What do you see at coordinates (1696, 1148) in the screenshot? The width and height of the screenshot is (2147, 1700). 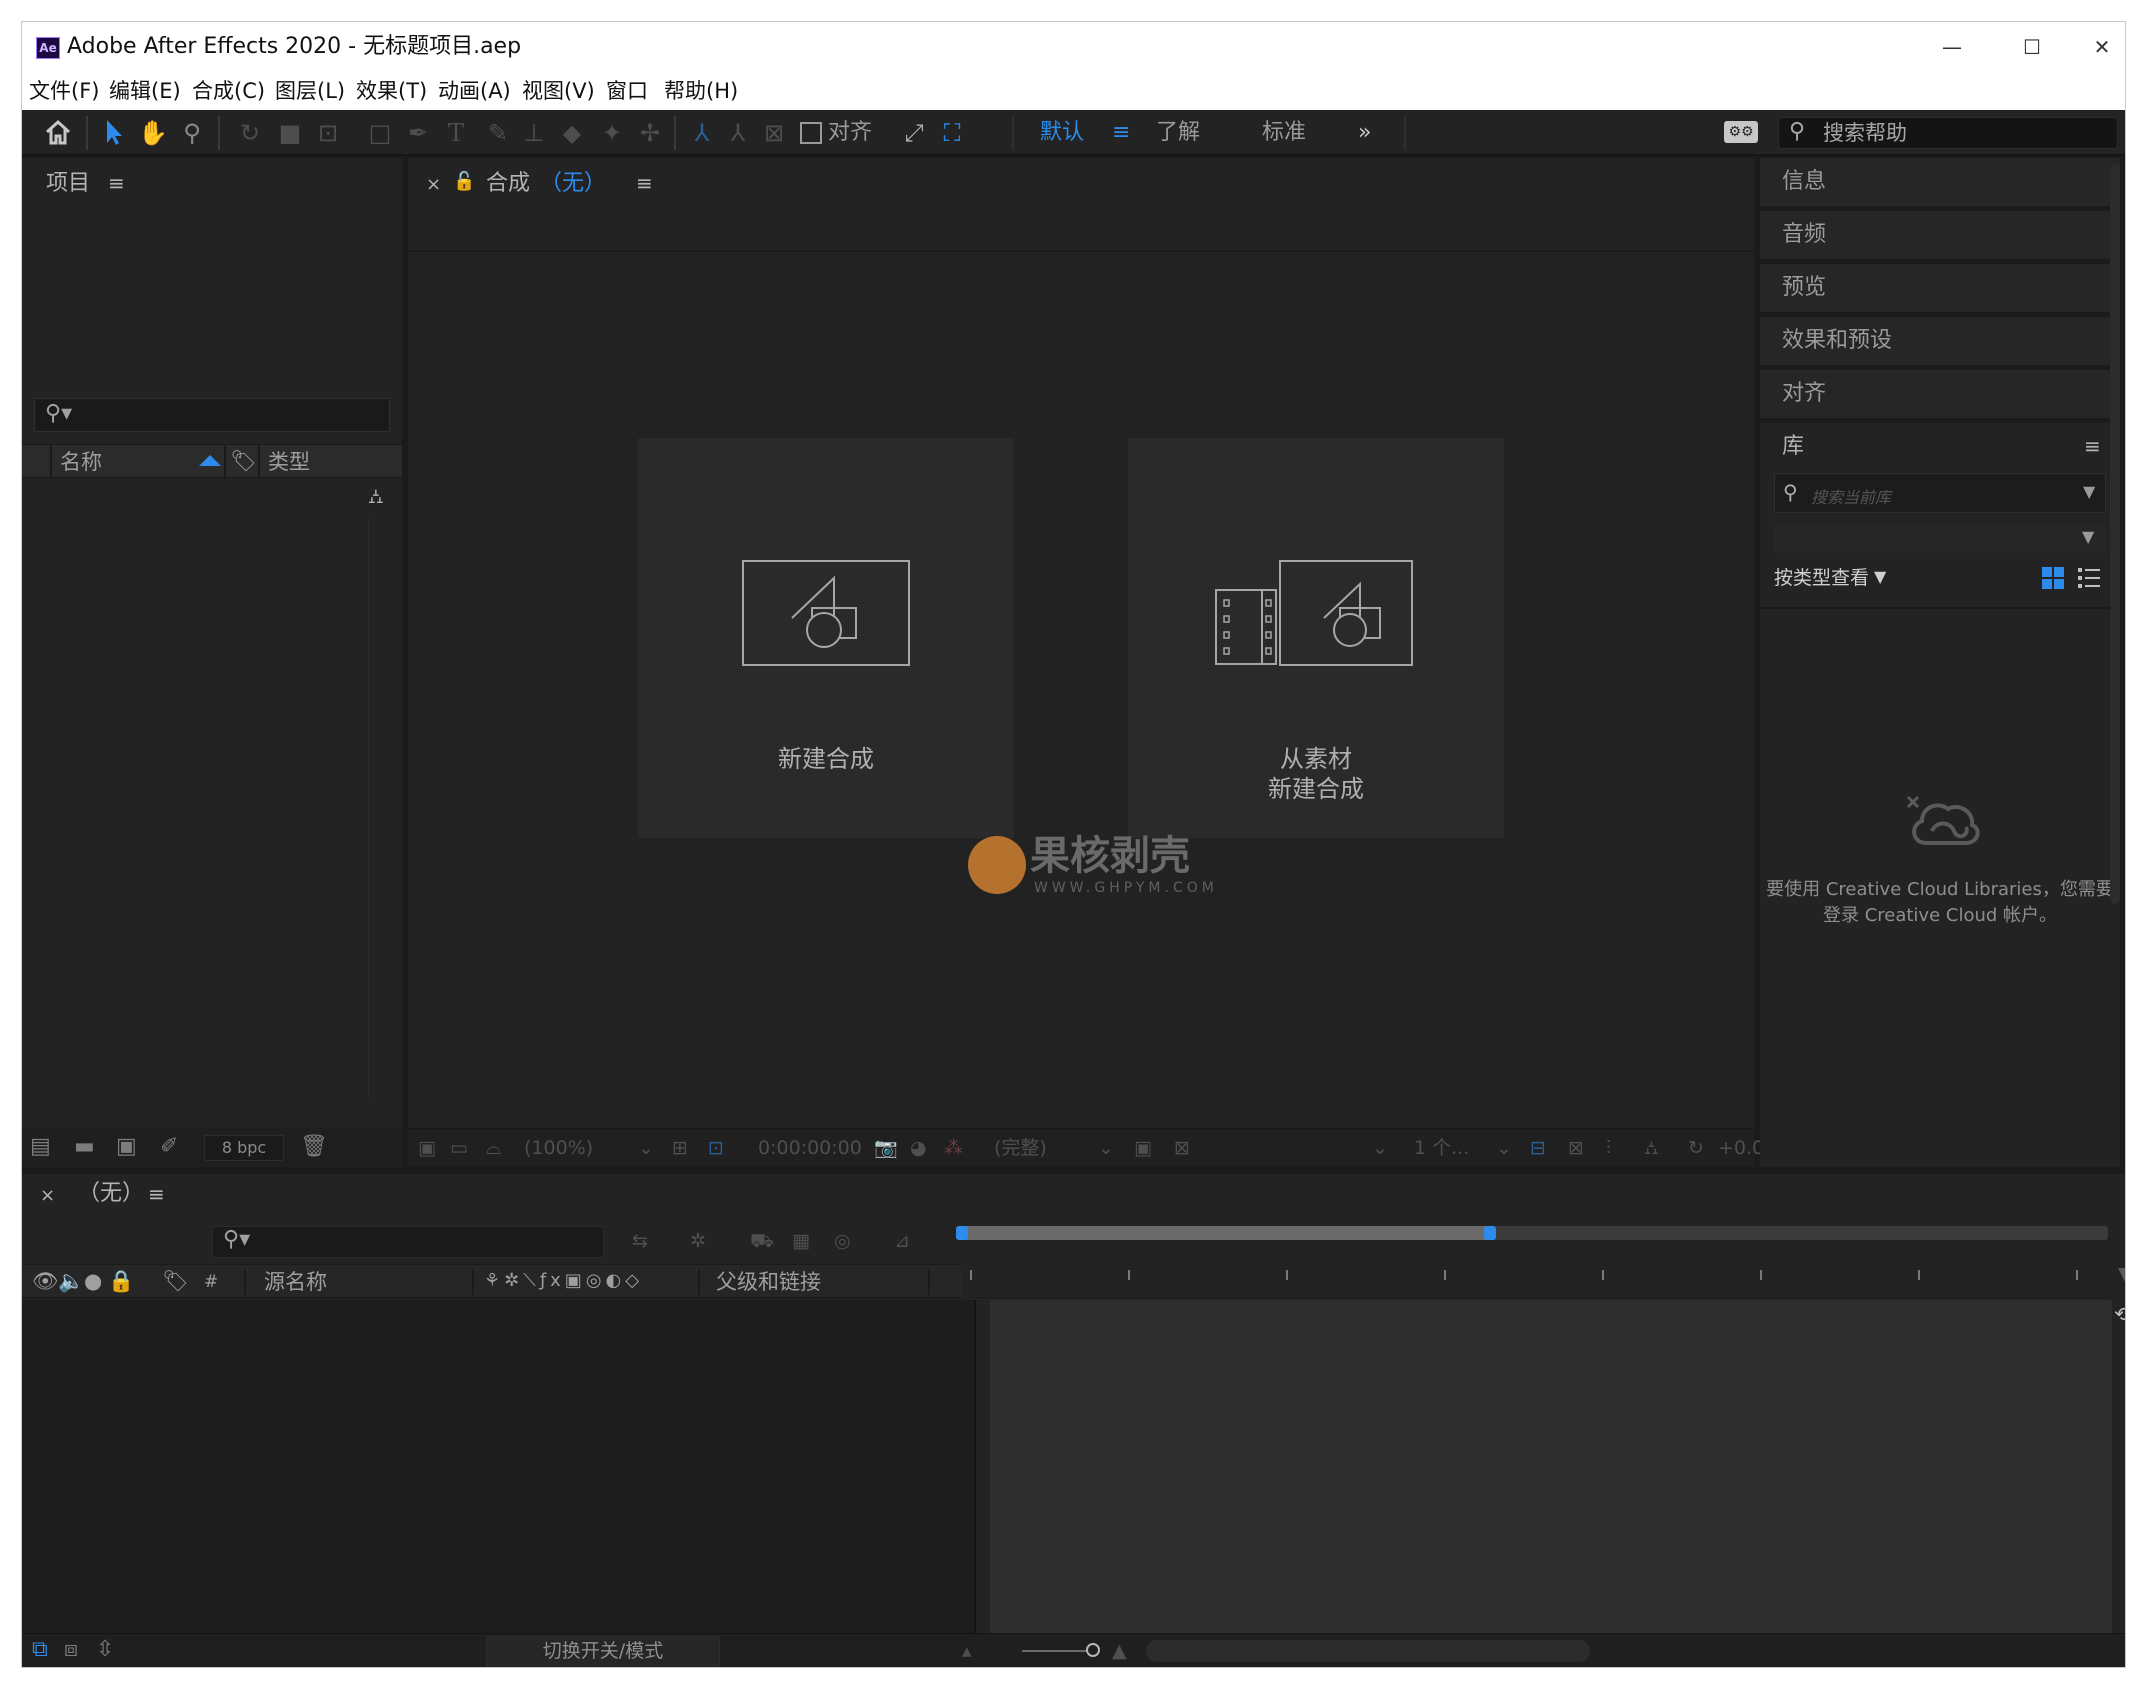 I see `reset-exposure-icon: ↻` at bounding box center [1696, 1148].